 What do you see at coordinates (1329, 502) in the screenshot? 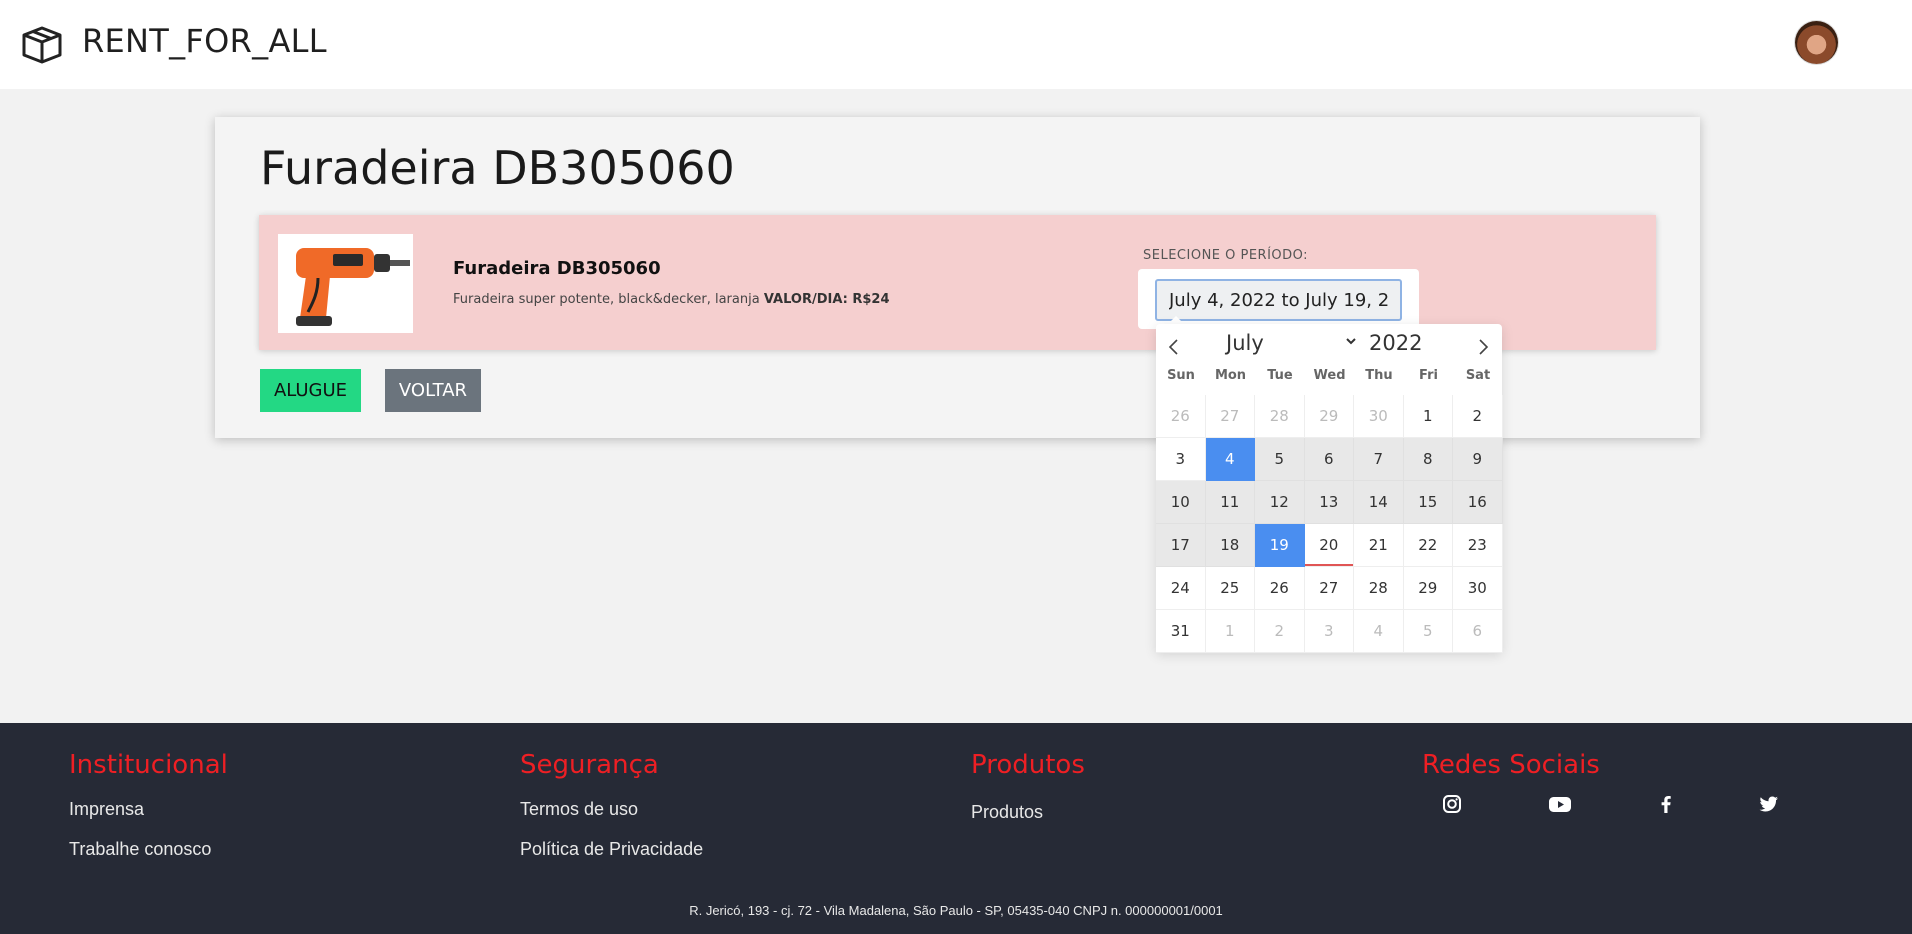
I see `calendar-day: 13` at bounding box center [1329, 502].